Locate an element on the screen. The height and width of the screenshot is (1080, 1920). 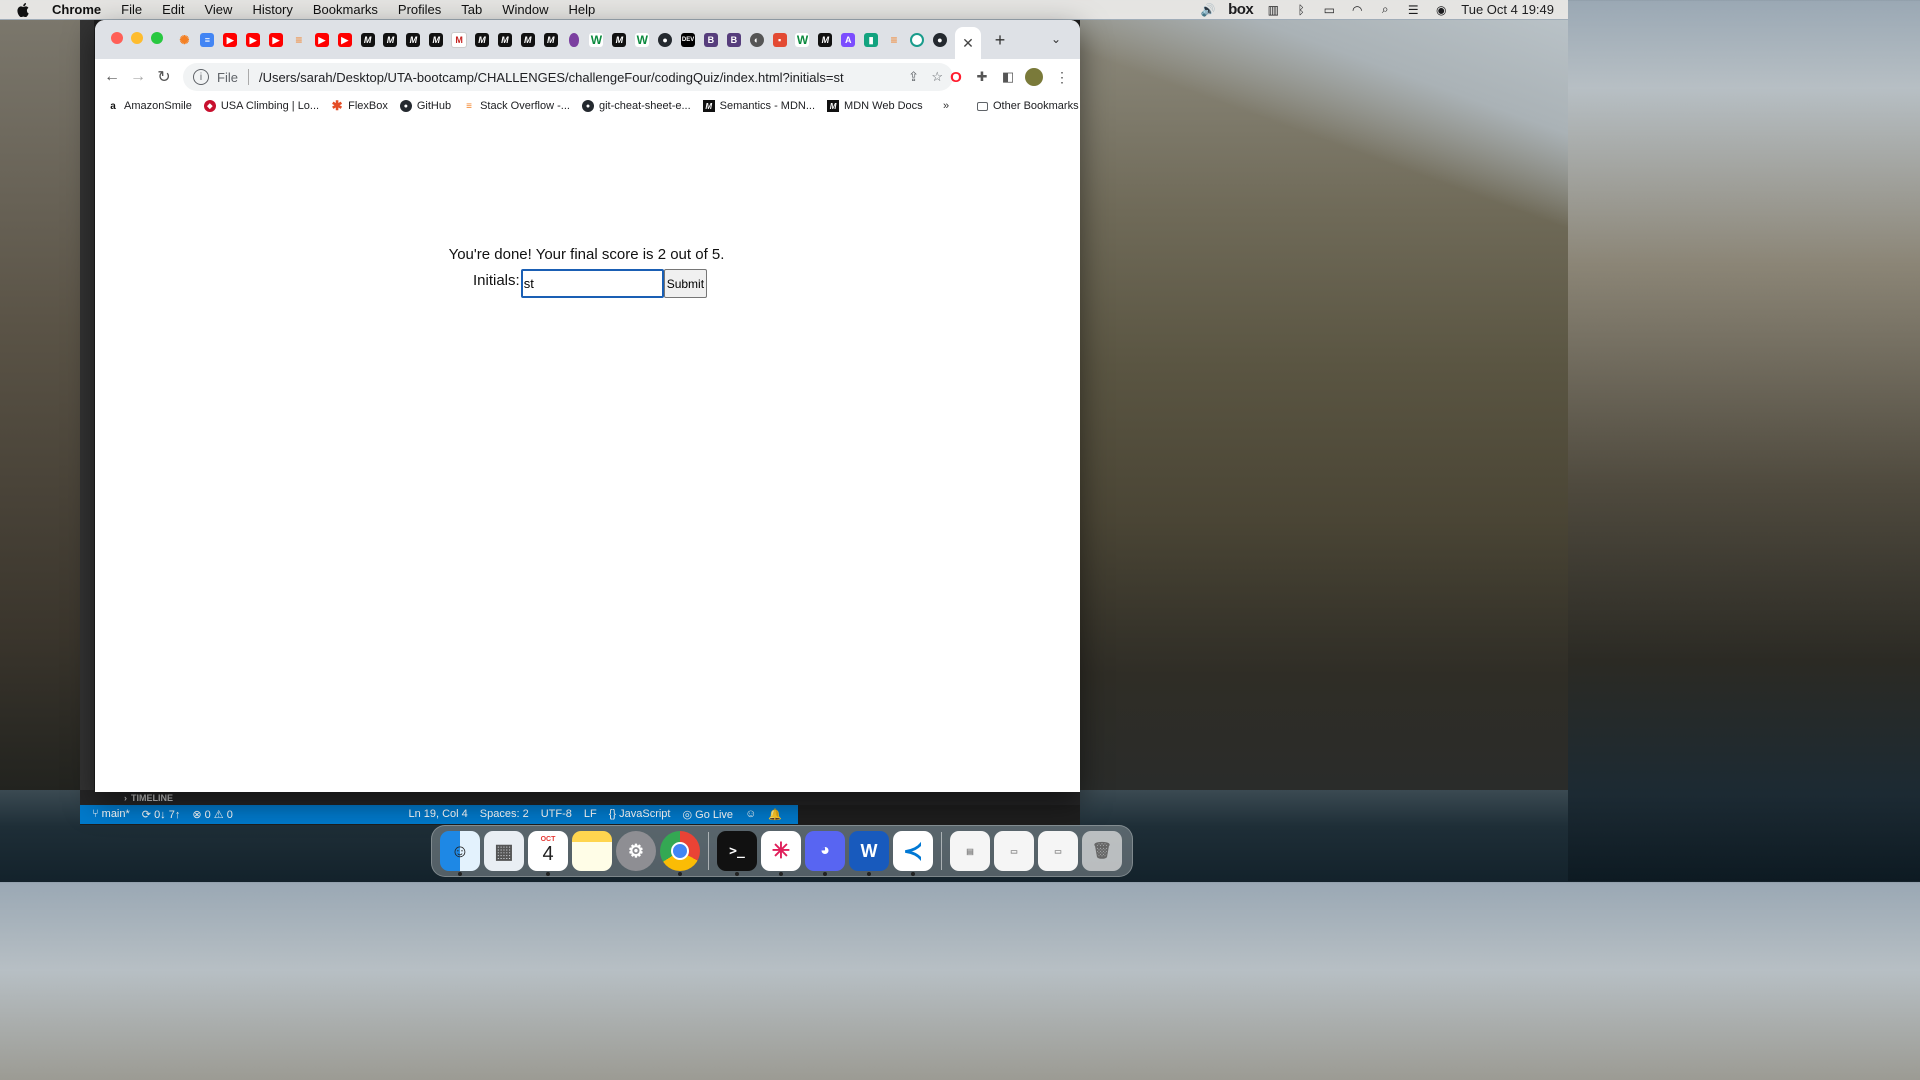
memory-icon: ▥ is located at coordinates (1273, 10).